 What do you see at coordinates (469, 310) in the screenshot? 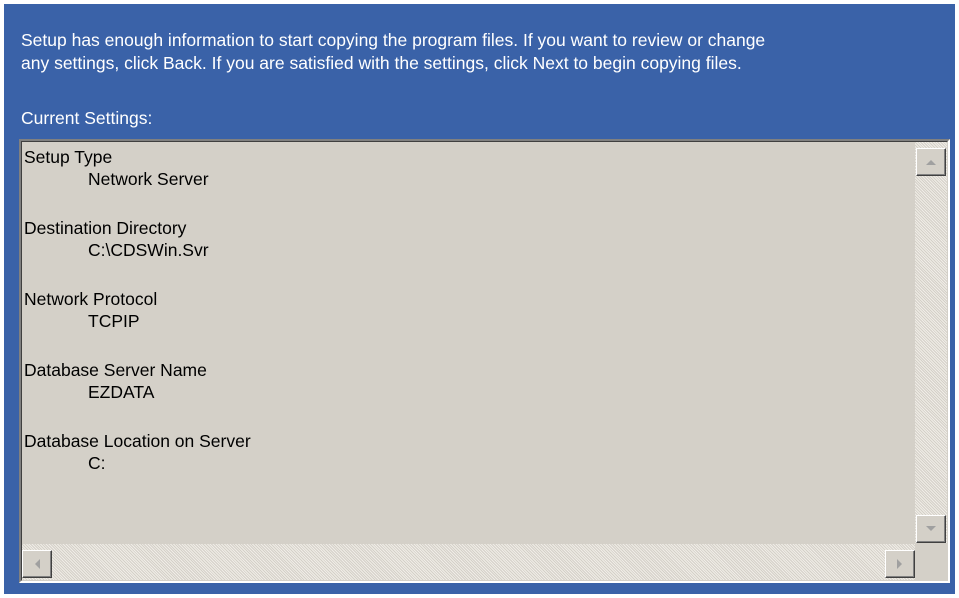
I see `settings-entry-network-protocol: Network Protocol TCPIP` at bounding box center [469, 310].